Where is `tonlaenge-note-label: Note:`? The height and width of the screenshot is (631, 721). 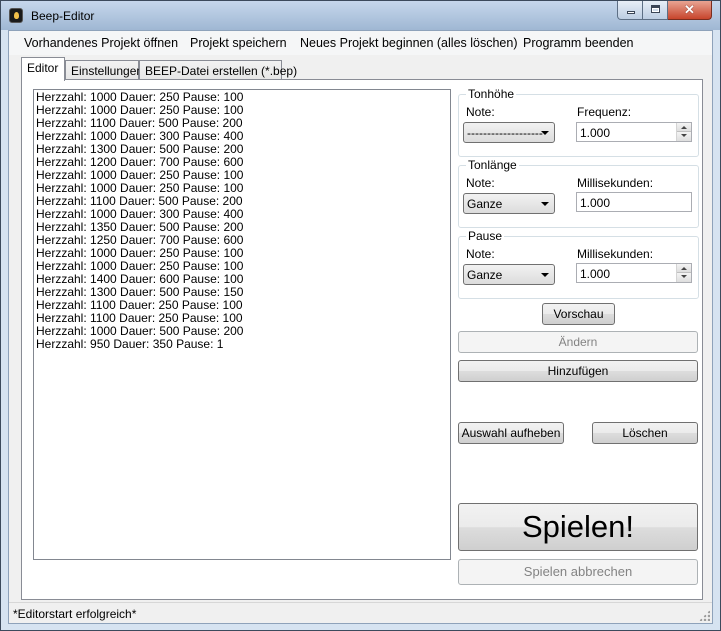 tonlaenge-note-label: Note: is located at coordinates (480, 183).